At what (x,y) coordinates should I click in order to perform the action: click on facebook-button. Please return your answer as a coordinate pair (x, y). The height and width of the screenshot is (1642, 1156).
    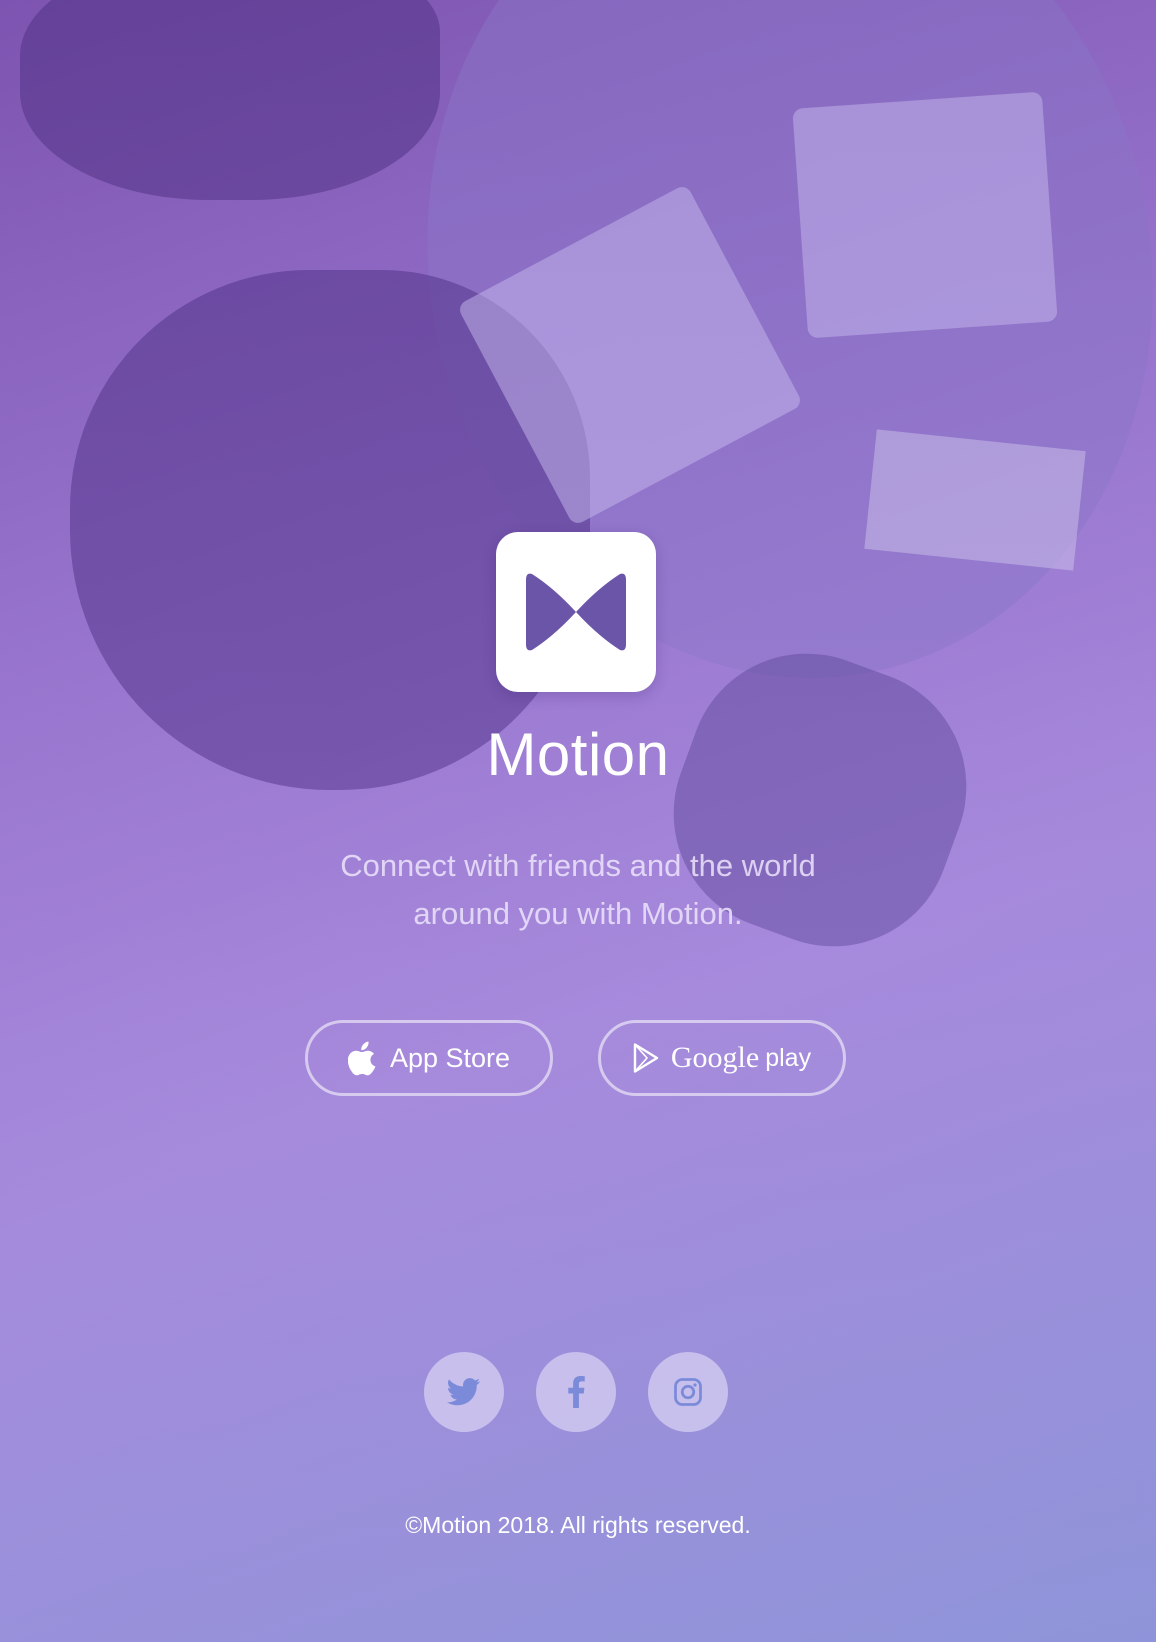
    Looking at the image, I should click on (576, 1392).